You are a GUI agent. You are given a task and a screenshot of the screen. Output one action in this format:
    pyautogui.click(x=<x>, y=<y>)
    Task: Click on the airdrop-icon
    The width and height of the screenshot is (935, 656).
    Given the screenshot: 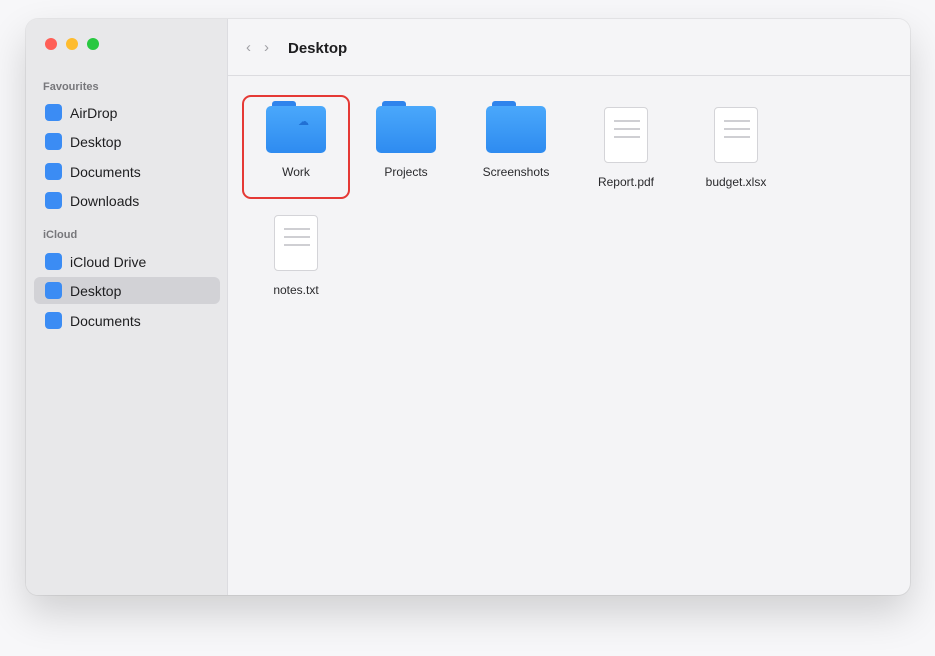 What is the action you would take?
    pyautogui.click(x=53, y=112)
    